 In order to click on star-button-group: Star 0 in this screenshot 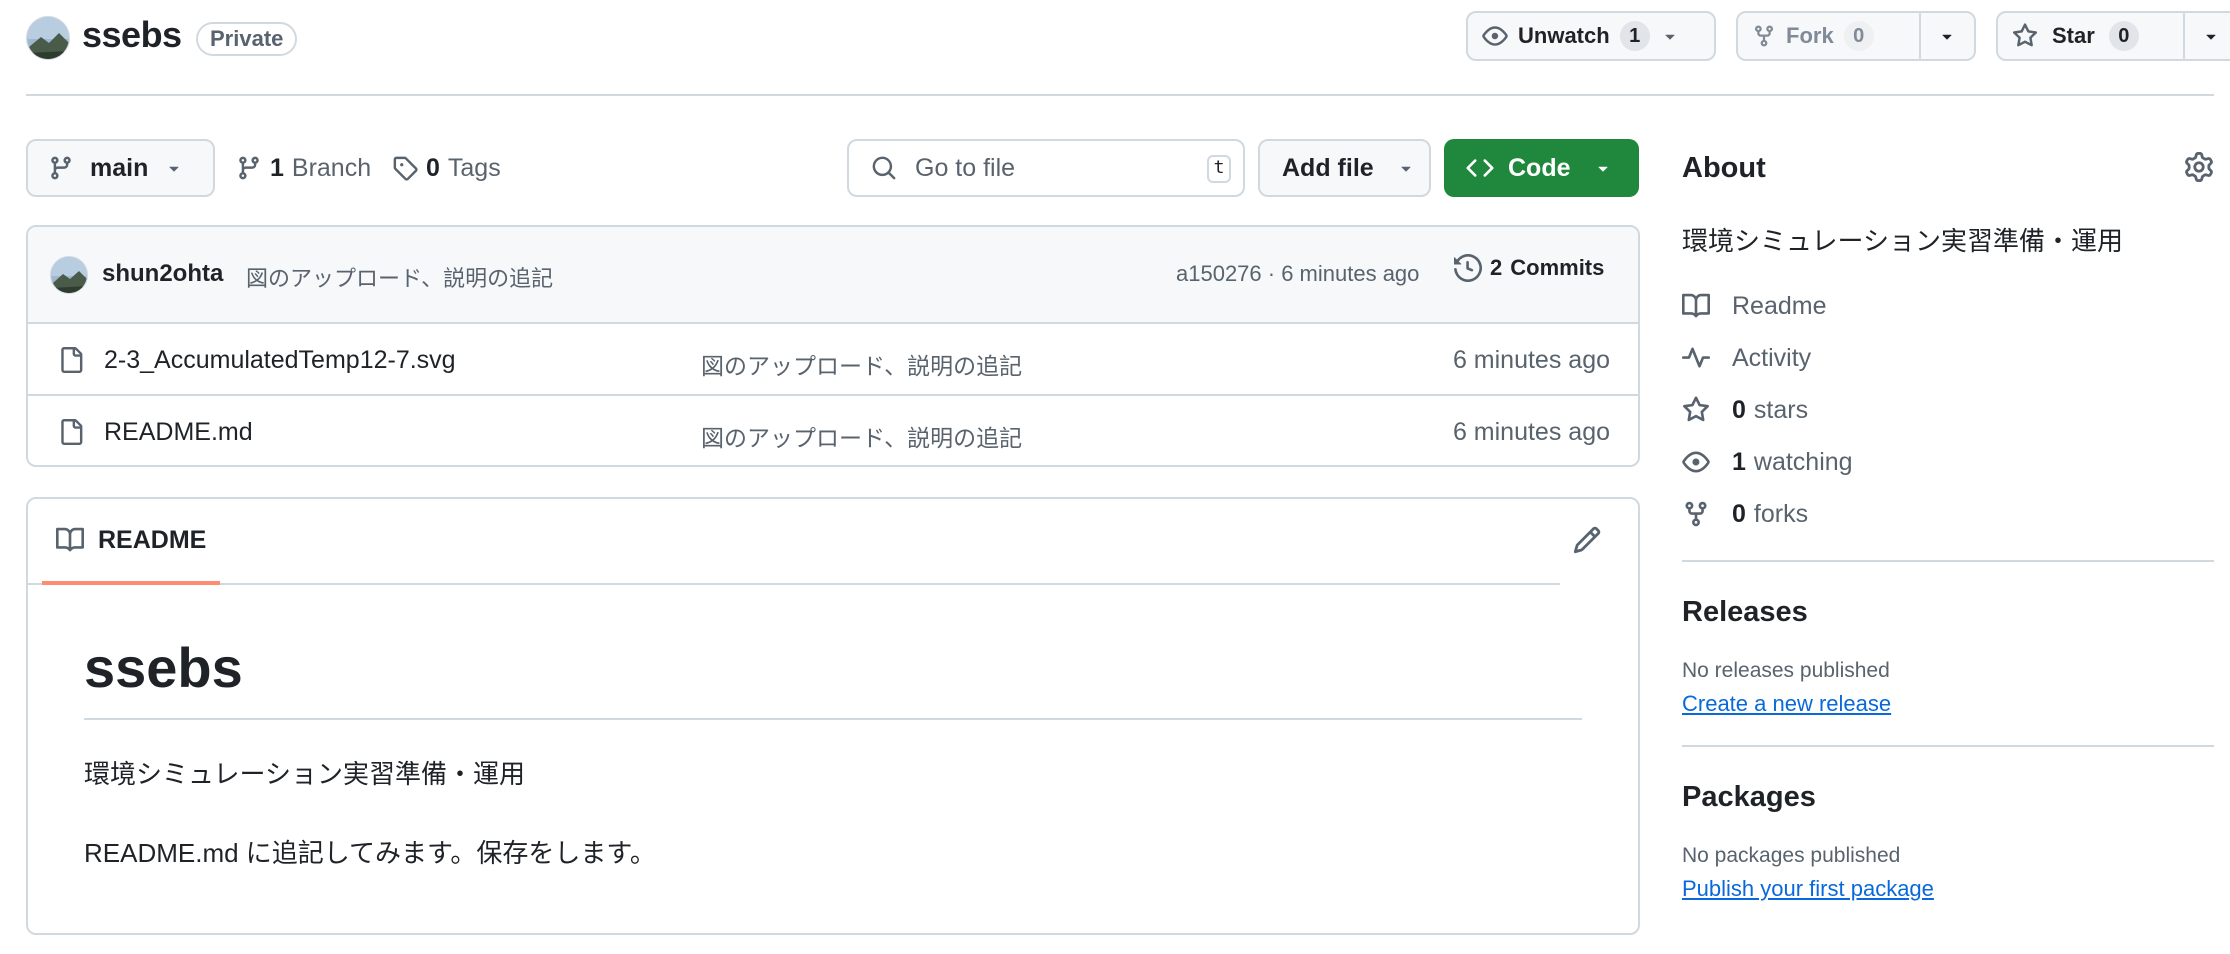, I will do `click(2113, 36)`.